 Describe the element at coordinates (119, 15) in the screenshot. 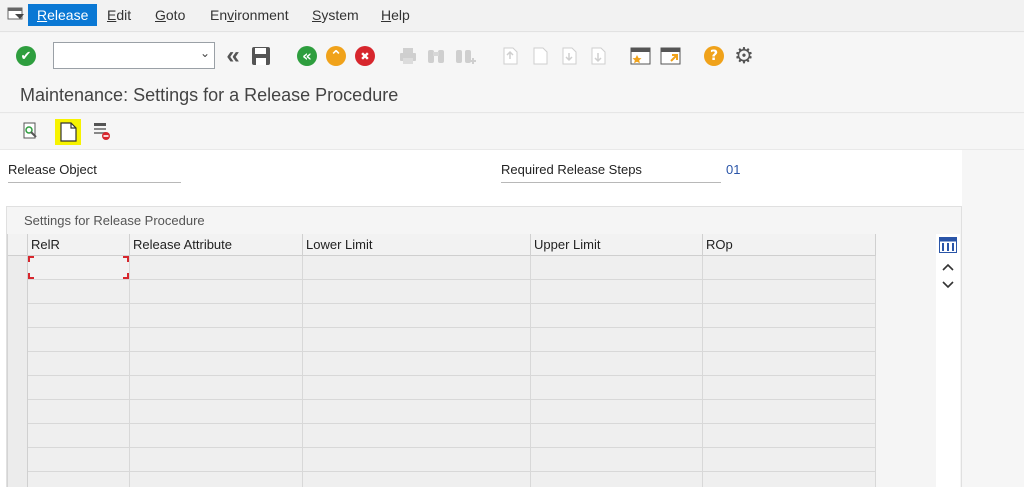

I see `menu-edit: Edit` at that location.